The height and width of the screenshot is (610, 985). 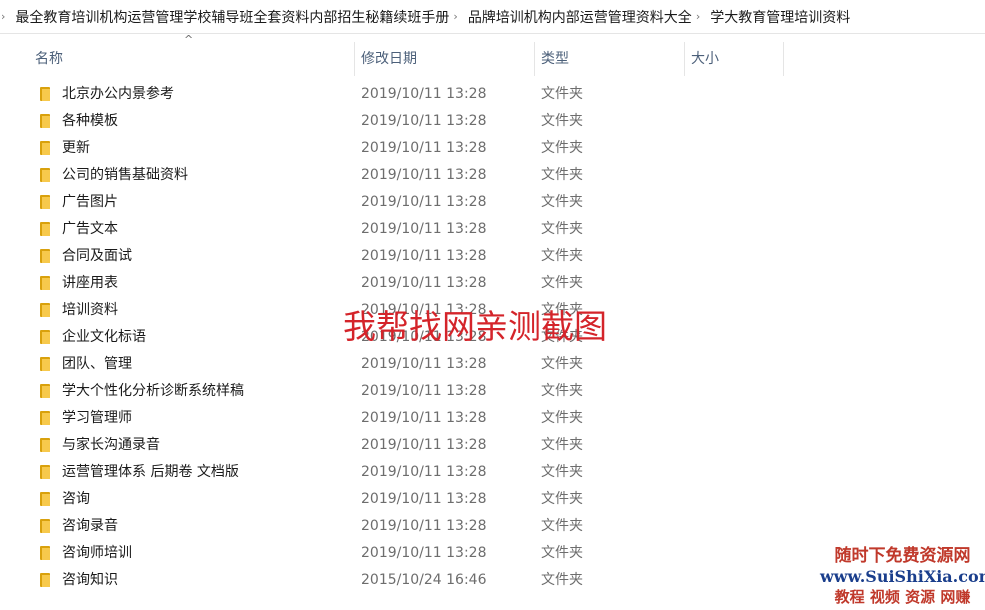 What do you see at coordinates (492, 364) in the screenshot?
I see `file-row: 团队、管理 2019/10/11 13:28 文件夹` at bounding box center [492, 364].